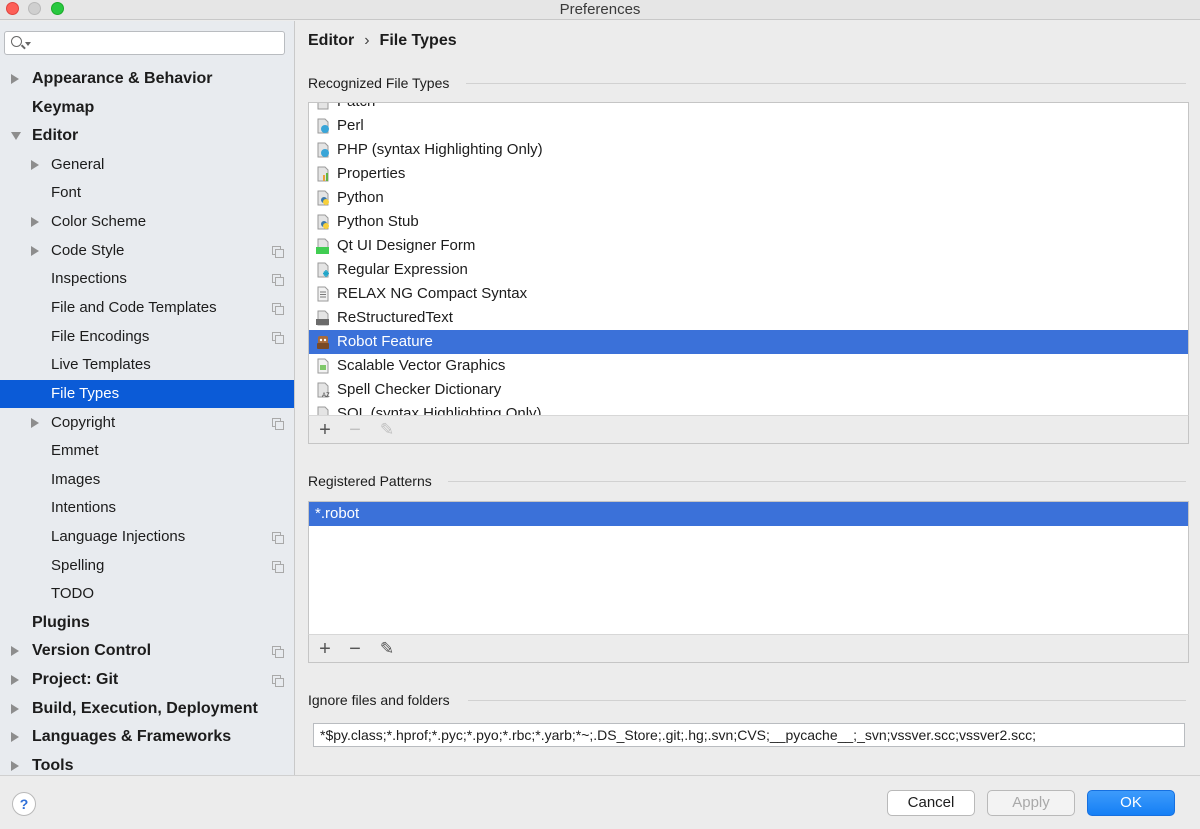 This screenshot has height=829, width=1200. Describe the element at coordinates (322, 318) in the screenshot. I see `rst-file-icon` at that location.